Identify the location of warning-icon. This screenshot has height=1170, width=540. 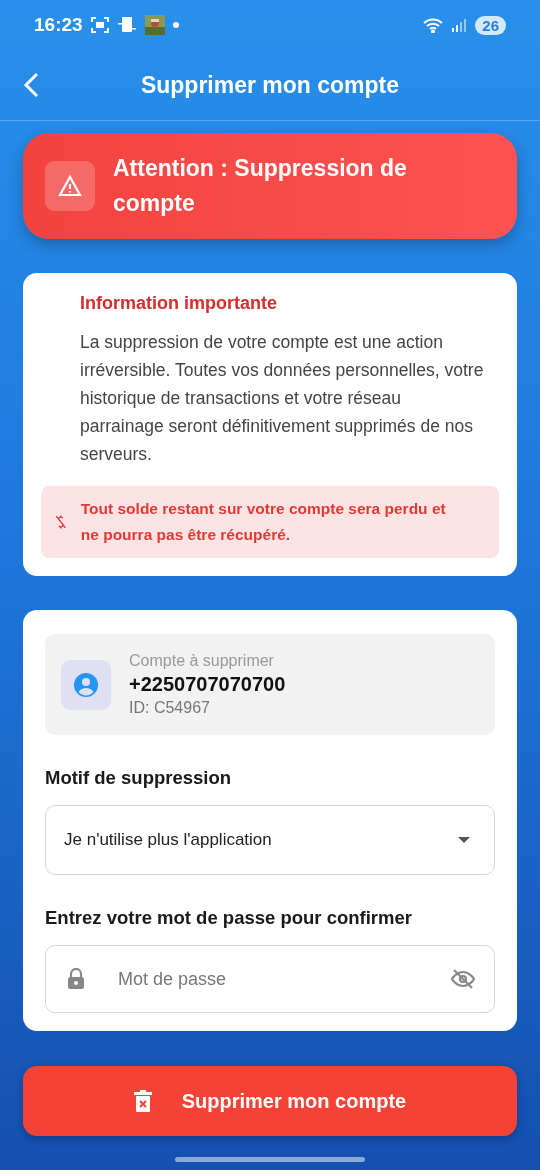
(70, 186).